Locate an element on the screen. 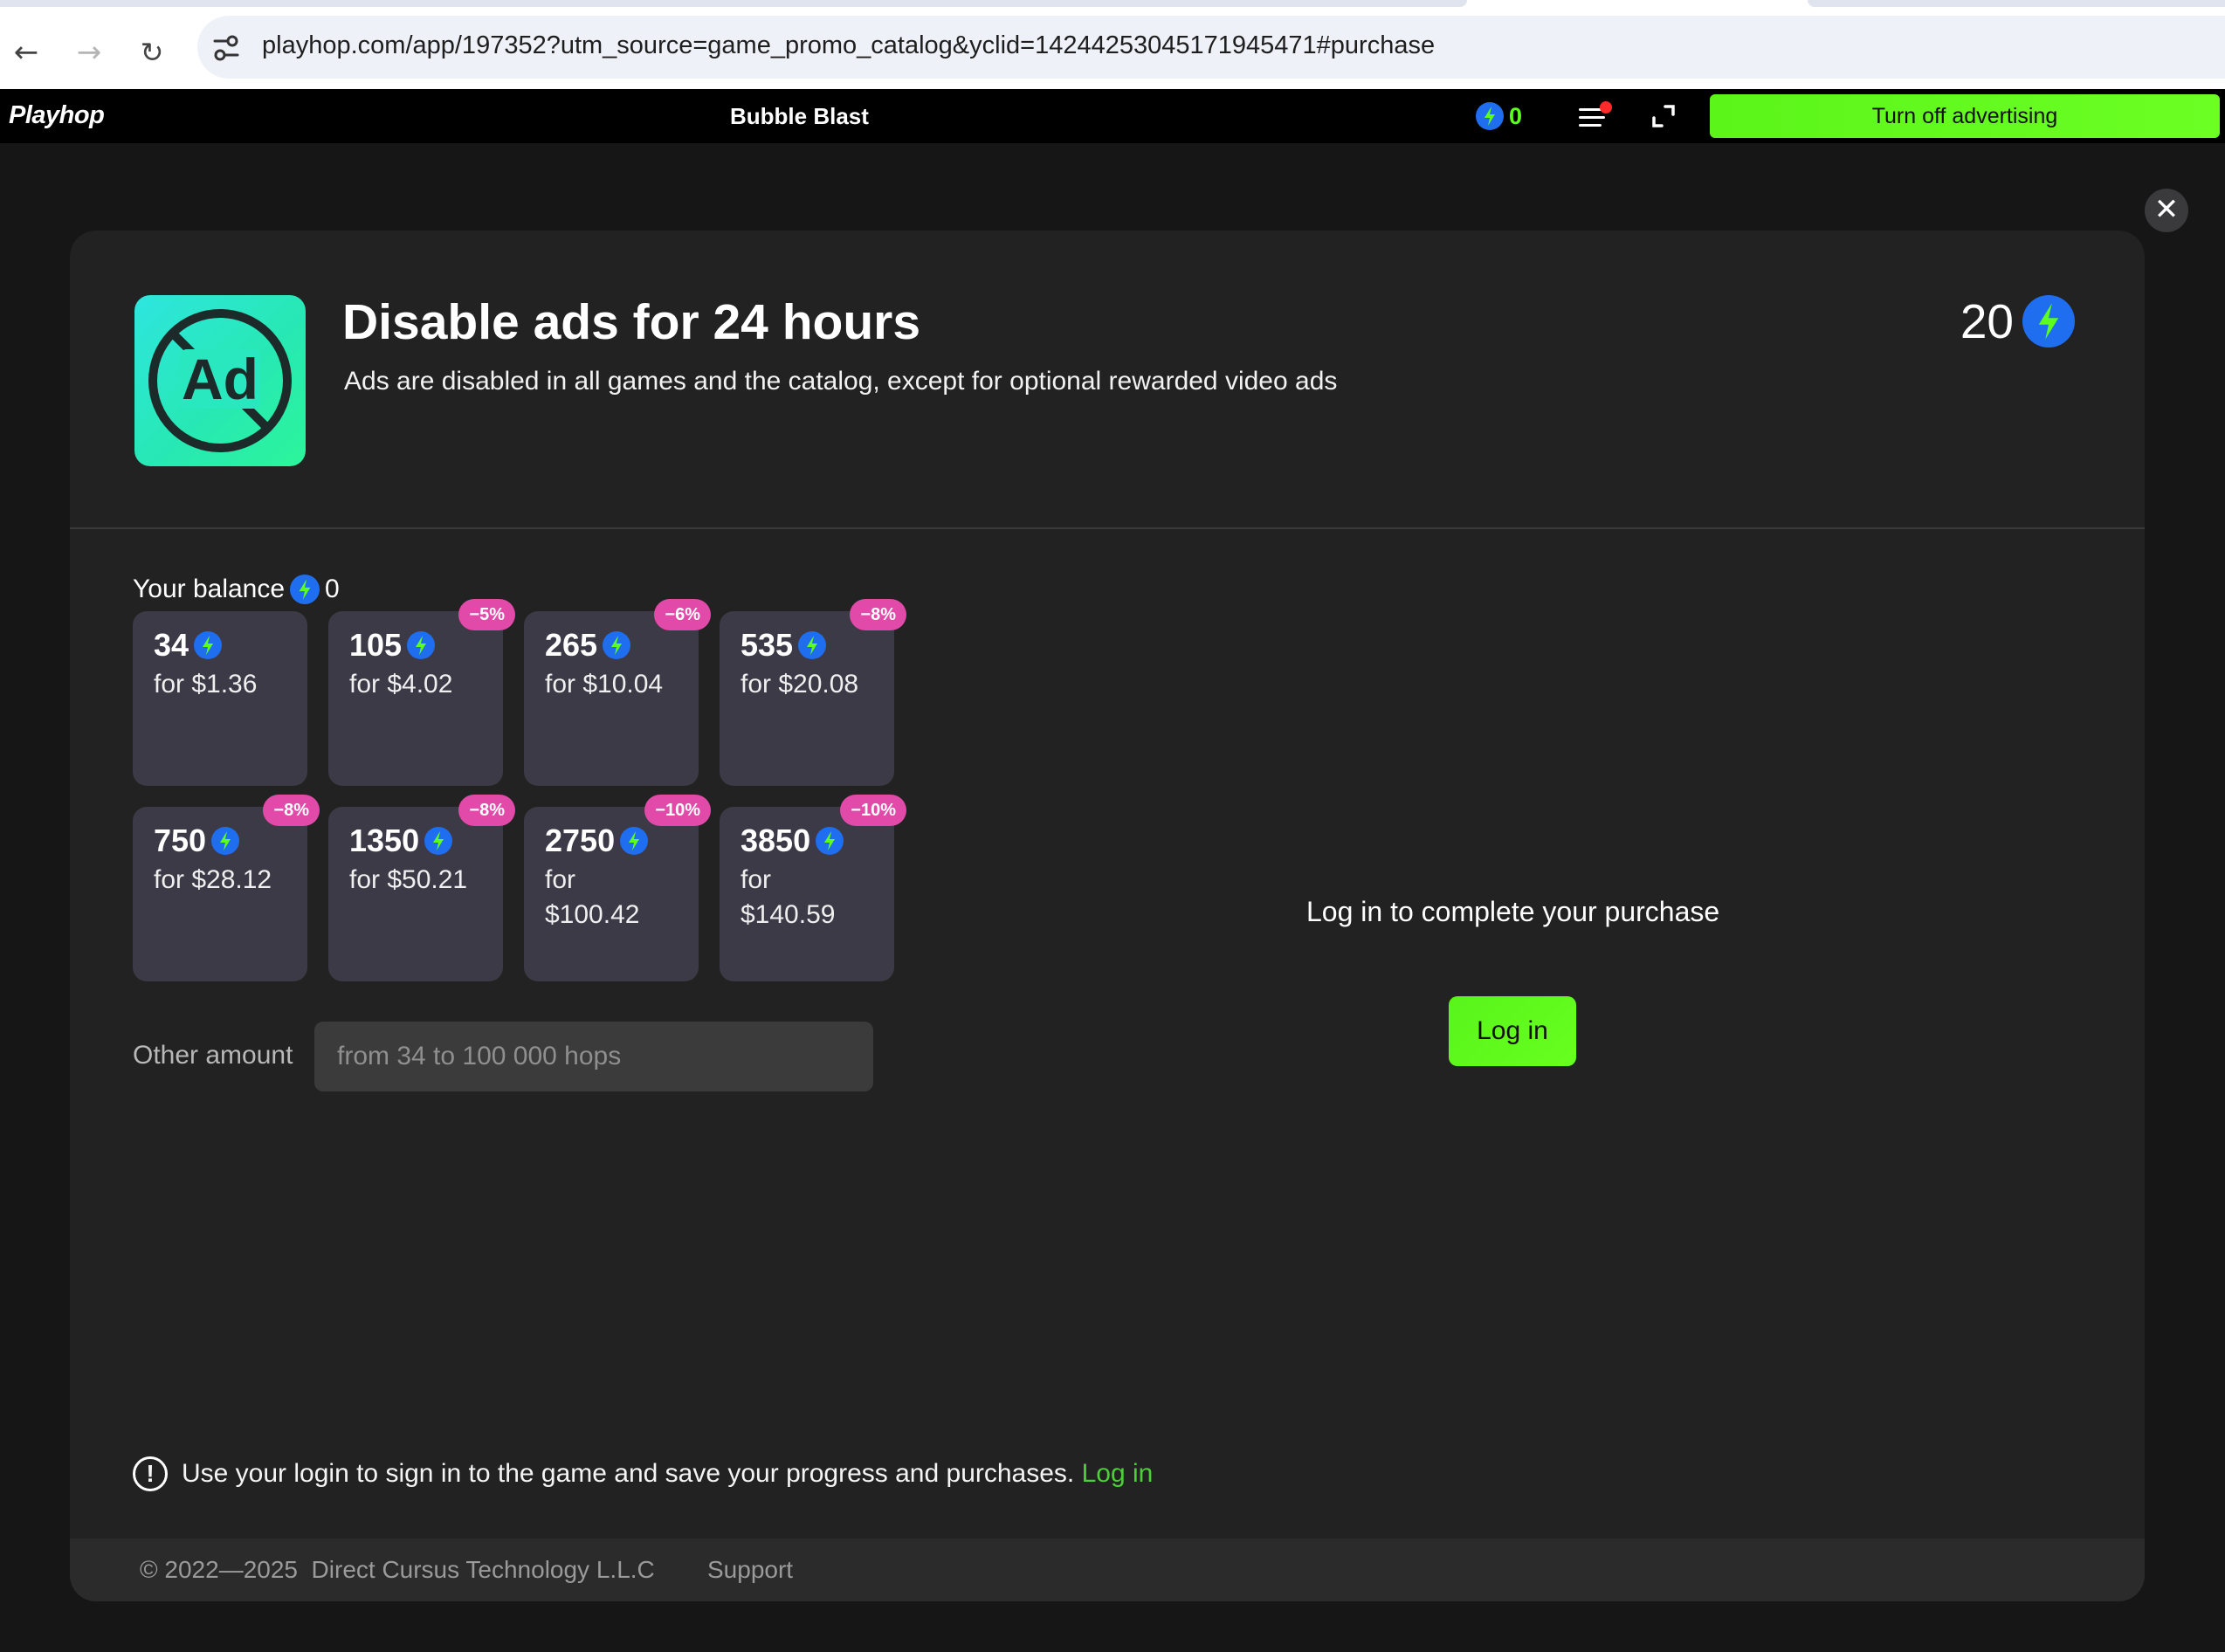 This screenshot has width=2225, height=1652. pack-price: for $140.59 is located at coordinates (788, 897).